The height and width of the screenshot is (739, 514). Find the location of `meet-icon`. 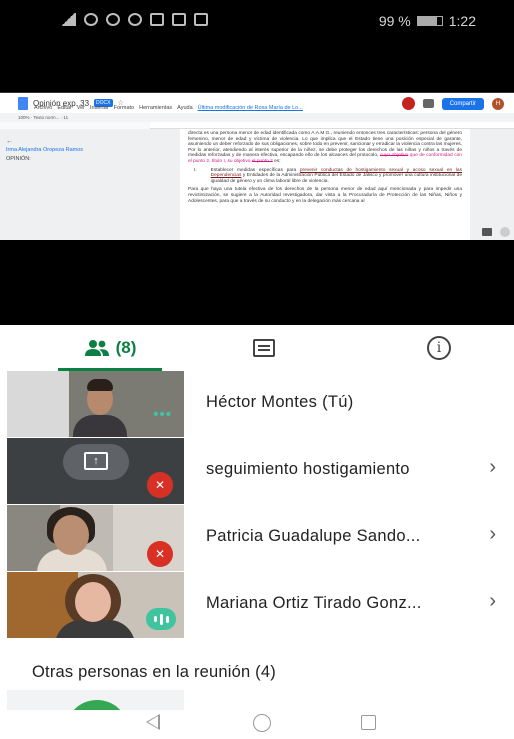

meet-icon is located at coordinates (408, 103).